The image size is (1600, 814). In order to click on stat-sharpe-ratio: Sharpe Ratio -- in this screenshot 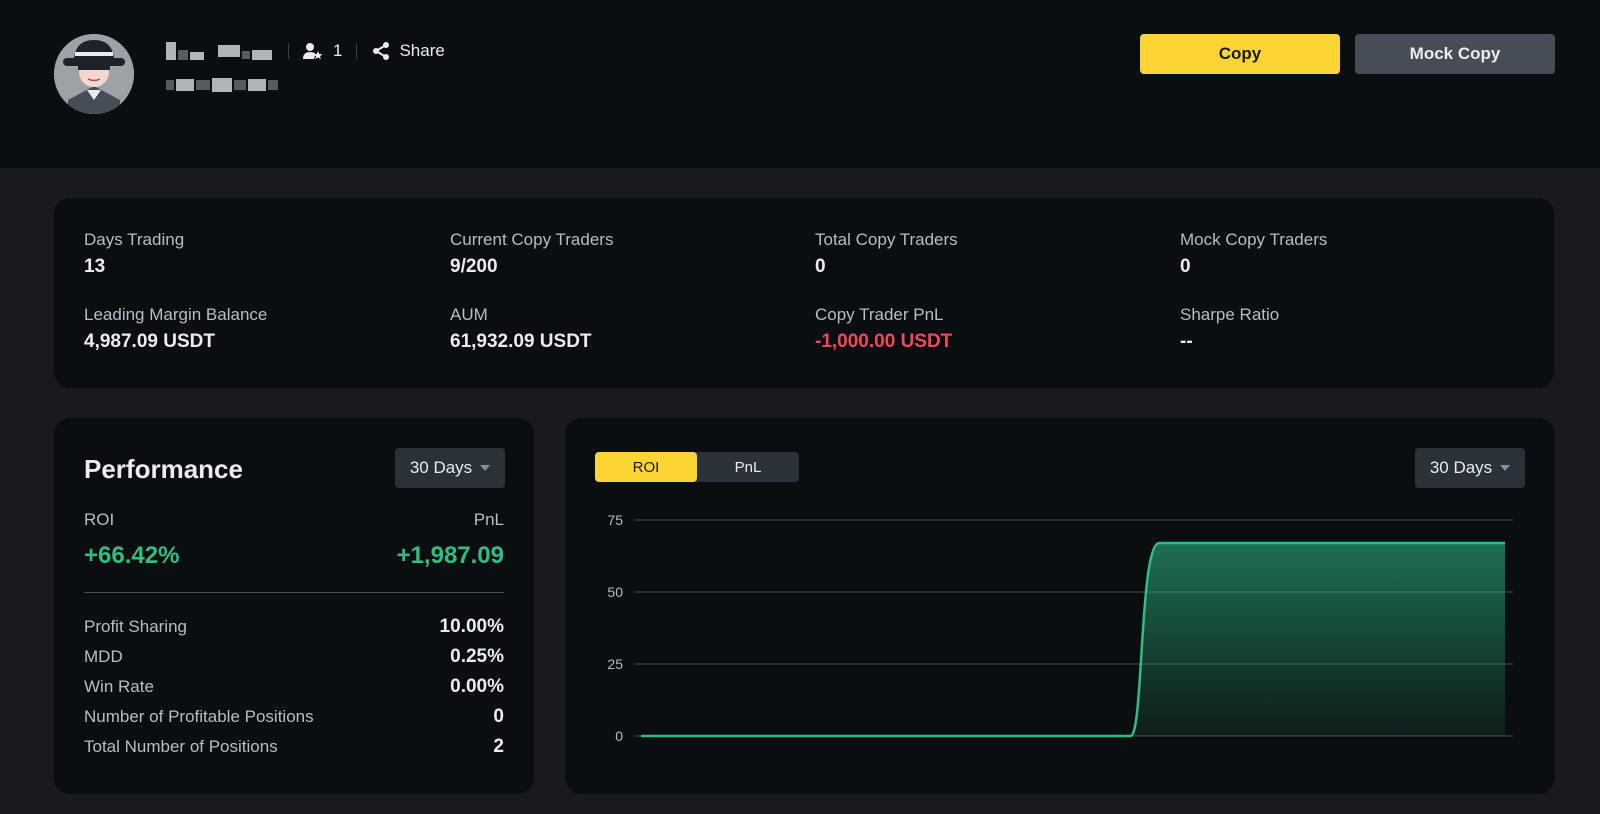, I will do `click(1229, 329)`.